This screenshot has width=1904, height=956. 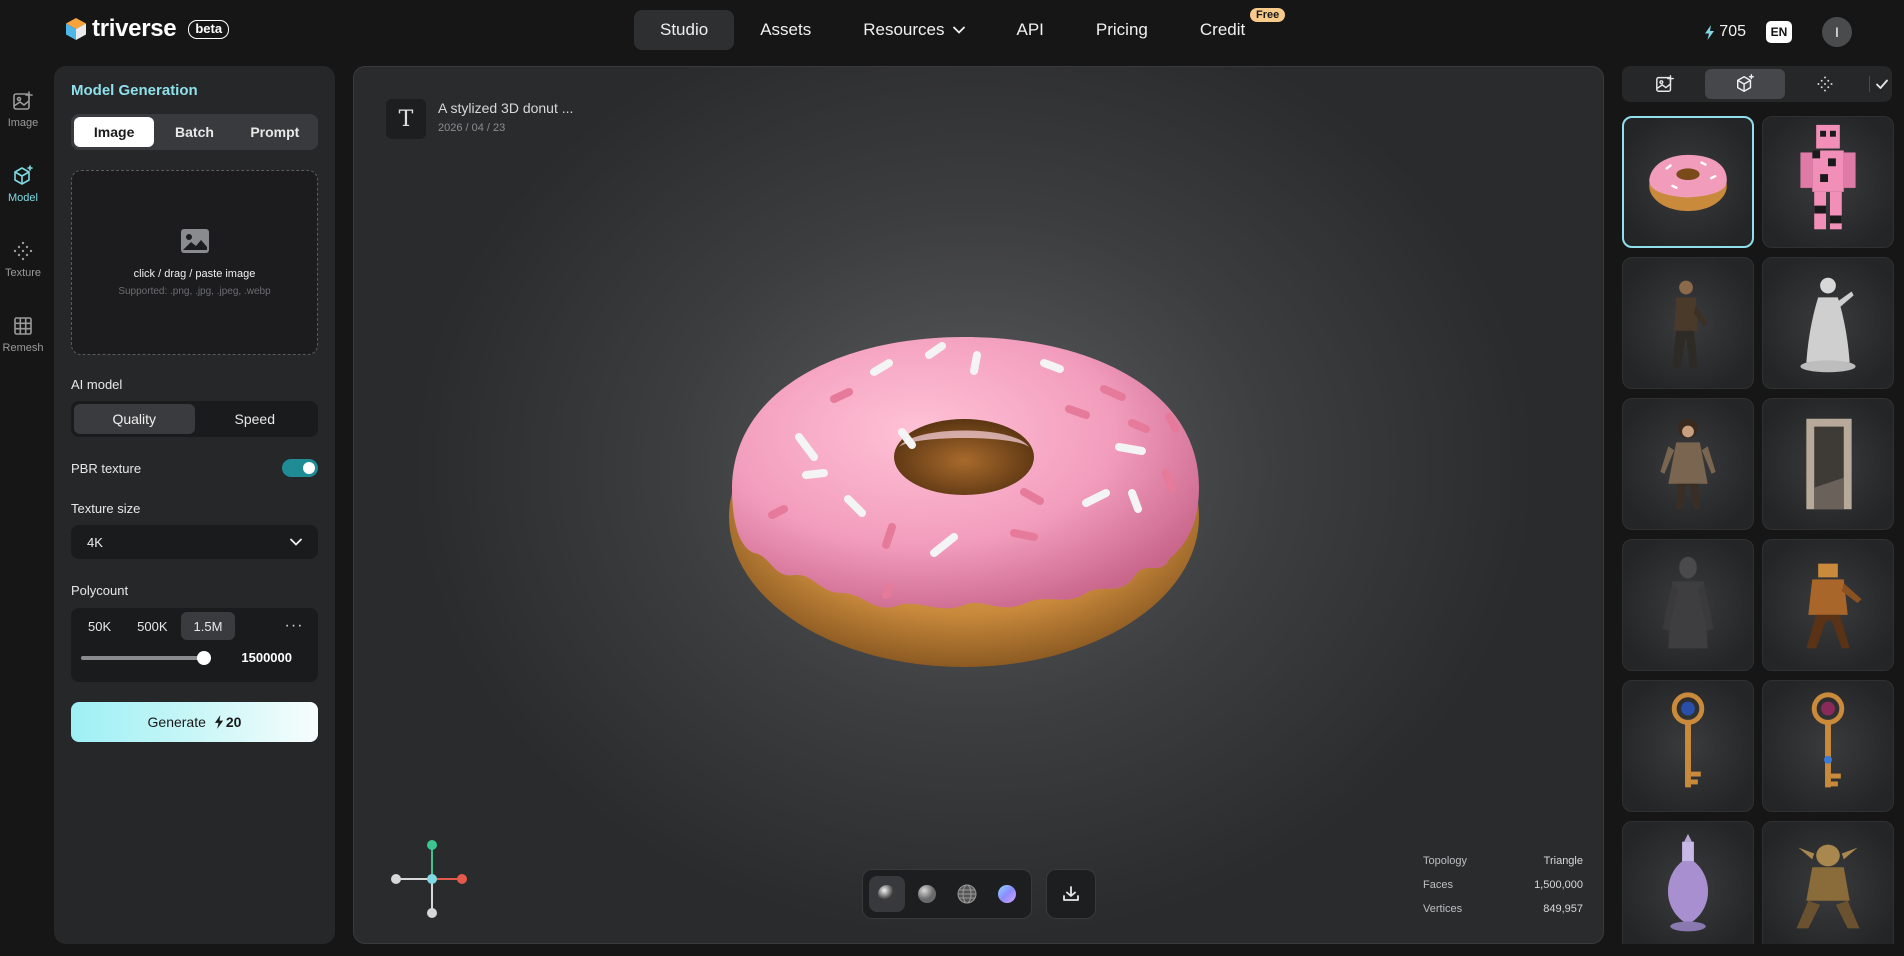 I want to click on render-mode-toolbar, so click(x=947, y=894).